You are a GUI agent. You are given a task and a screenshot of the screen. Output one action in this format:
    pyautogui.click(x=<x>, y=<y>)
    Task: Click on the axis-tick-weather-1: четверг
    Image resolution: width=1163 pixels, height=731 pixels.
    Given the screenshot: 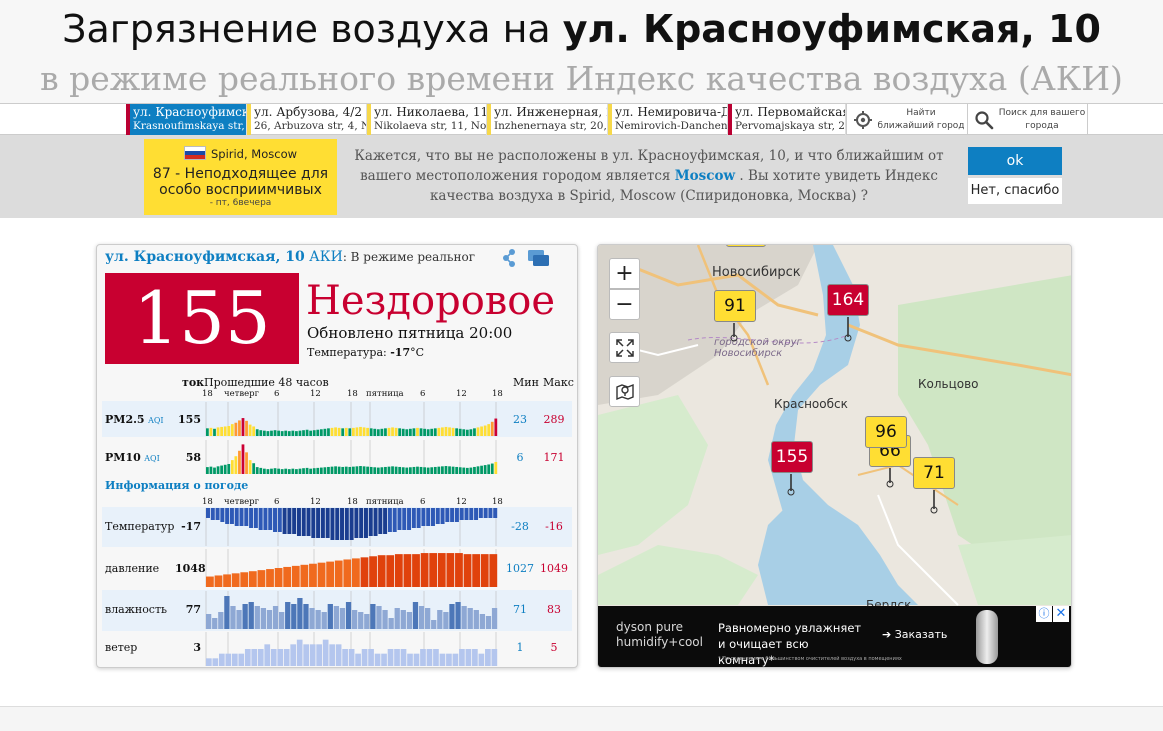 What is the action you would take?
    pyautogui.click(x=242, y=502)
    